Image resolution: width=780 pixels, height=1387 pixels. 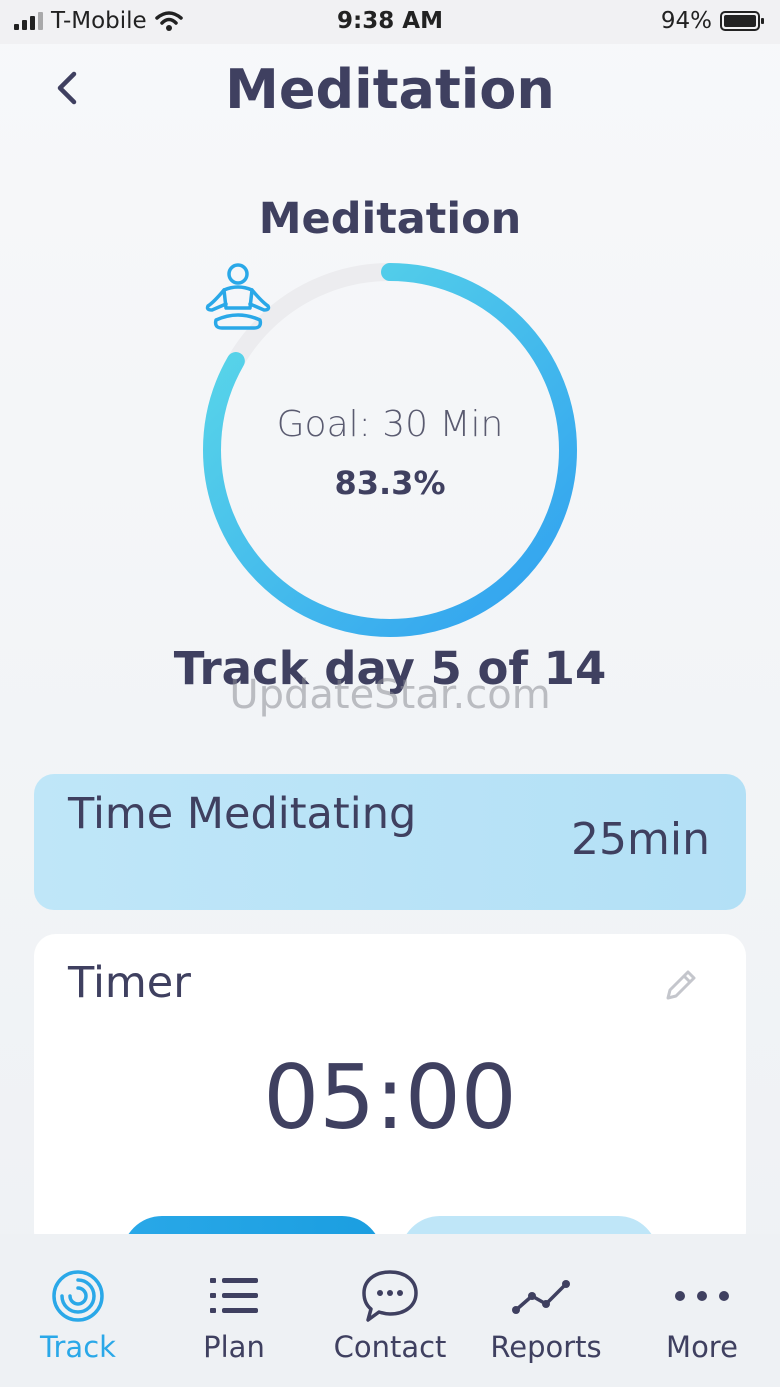 I want to click on tab-bar: Track Plan Contact Reports More, so click(x=390, y=1310).